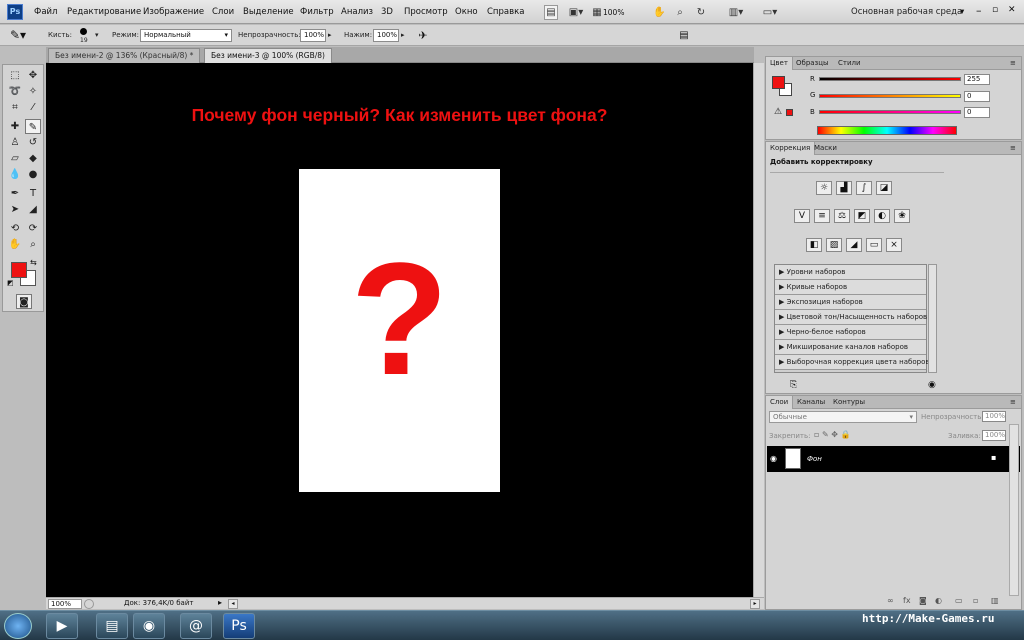  Describe the element at coordinates (505, 12) in the screenshot. I see `menu-help: Справка` at that location.